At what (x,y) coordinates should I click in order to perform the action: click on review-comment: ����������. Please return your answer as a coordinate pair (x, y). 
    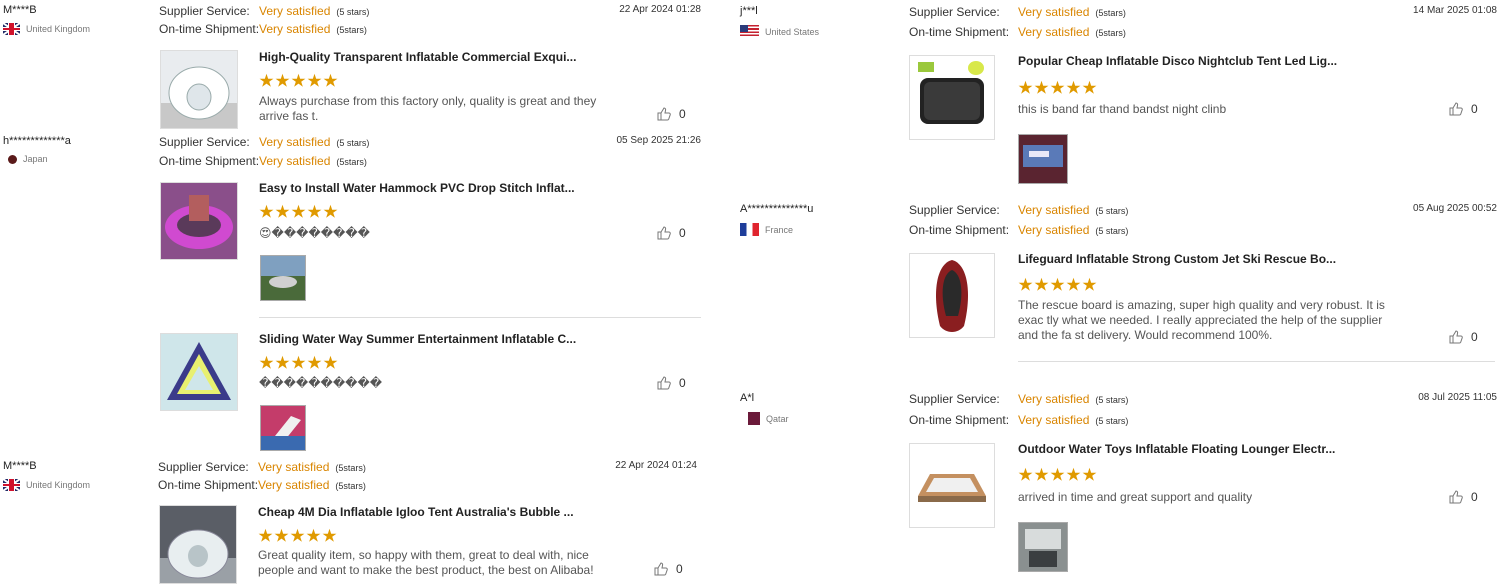
    Looking at the image, I should click on (321, 383).